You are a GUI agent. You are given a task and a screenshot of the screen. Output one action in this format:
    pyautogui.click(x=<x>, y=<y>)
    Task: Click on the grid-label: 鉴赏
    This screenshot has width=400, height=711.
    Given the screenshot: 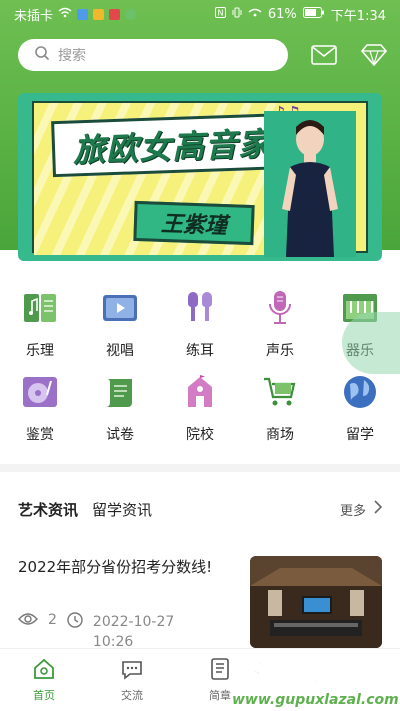 What is the action you would take?
    pyautogui.click(x=40, y=435)
    